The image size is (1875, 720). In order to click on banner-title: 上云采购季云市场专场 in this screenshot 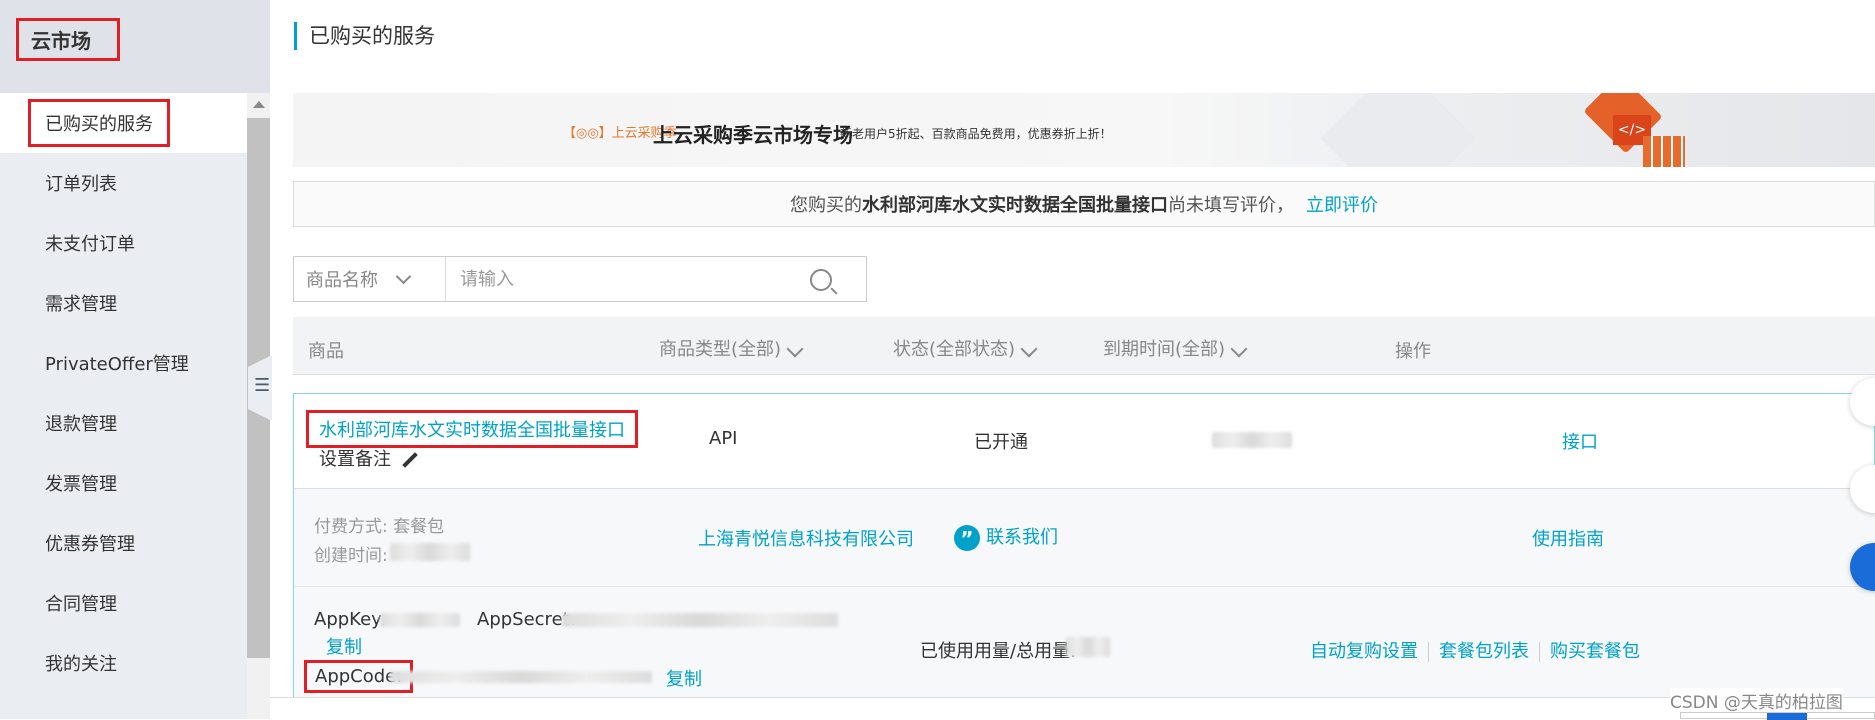, I will do `click(753, 135)`.